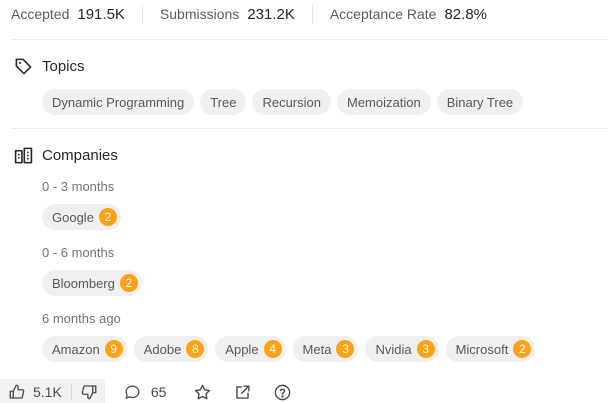  What do you see at coordinates (272, 349) in the screenshot?
I see `company-count-badge: 4` at bounding box center [272, 349].